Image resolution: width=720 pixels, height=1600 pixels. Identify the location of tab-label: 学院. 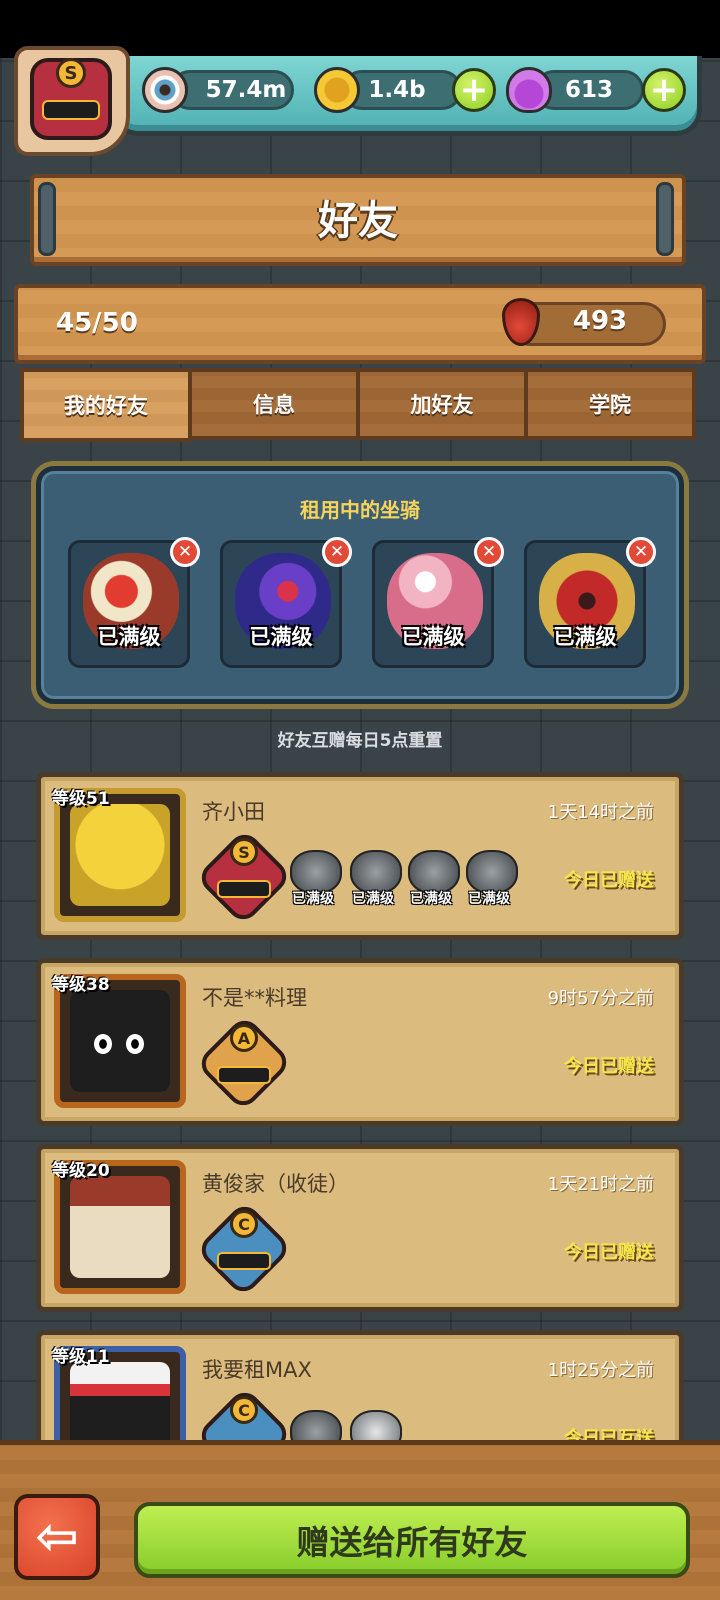
(610, 405).